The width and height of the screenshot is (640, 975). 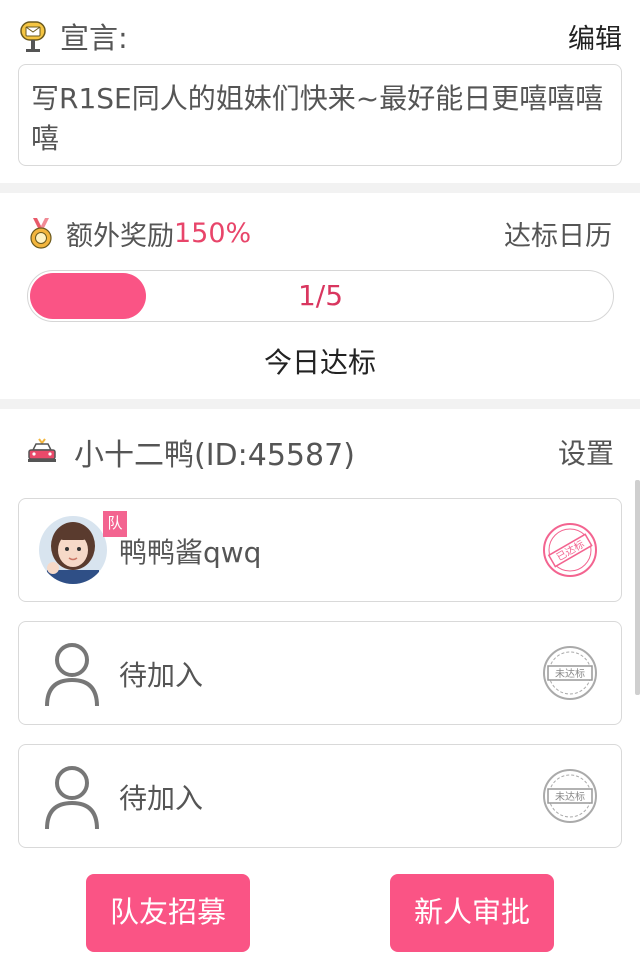 I want to click on edit-manifesto-button: 编辑, so click(x=595, y=36).